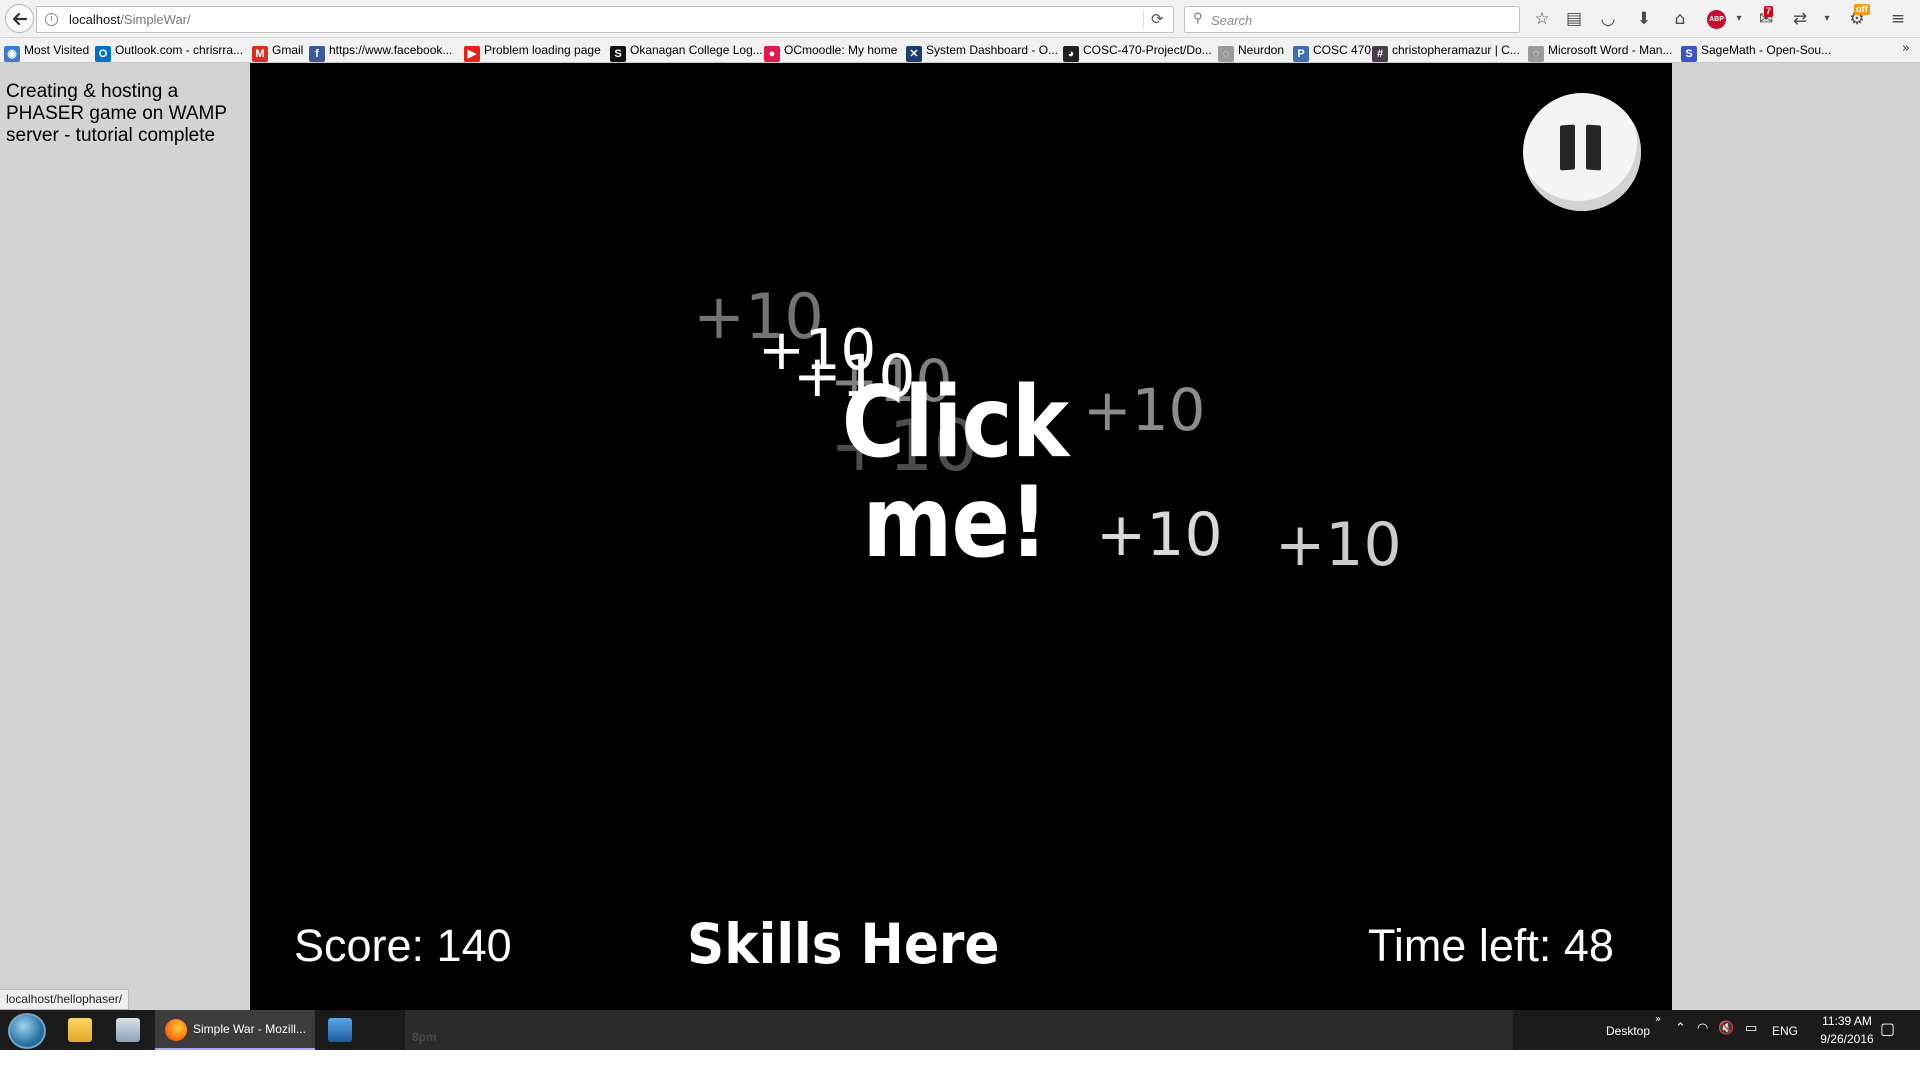 The width and height of the screenshot is (1920, 1080). I want to click on home-icon: ⌂, so click(1680, 19).